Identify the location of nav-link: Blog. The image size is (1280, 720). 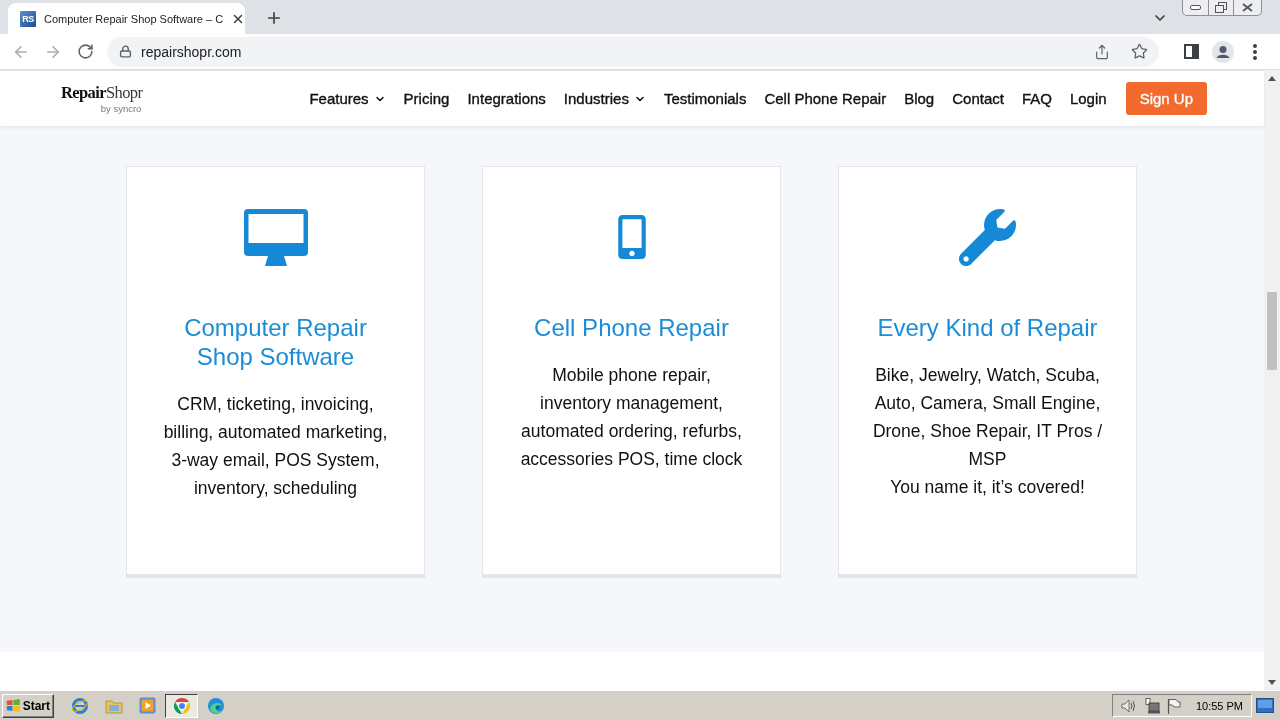
(919, 98).